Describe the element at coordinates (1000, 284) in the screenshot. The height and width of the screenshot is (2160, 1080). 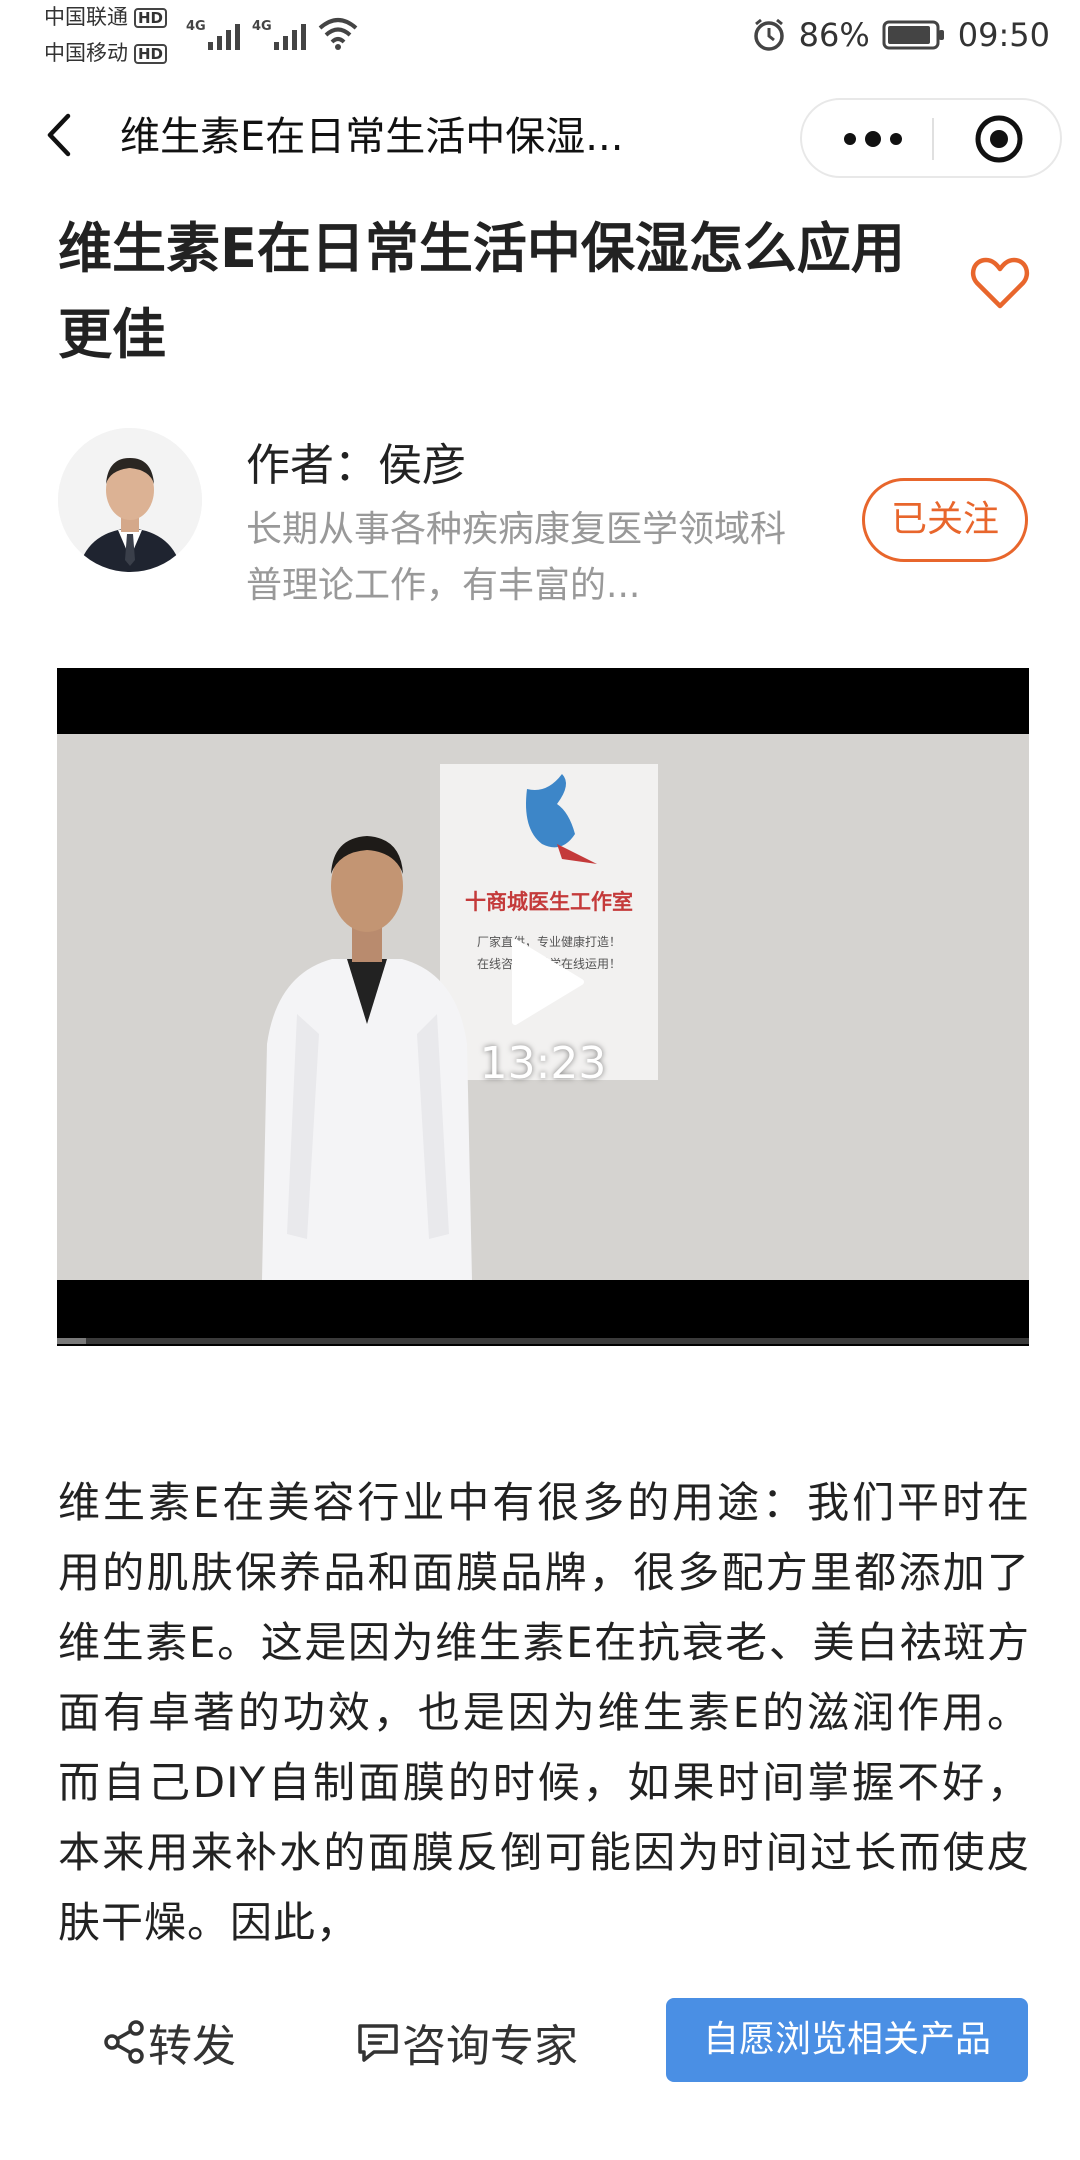
I see `heart-icon` at that location.